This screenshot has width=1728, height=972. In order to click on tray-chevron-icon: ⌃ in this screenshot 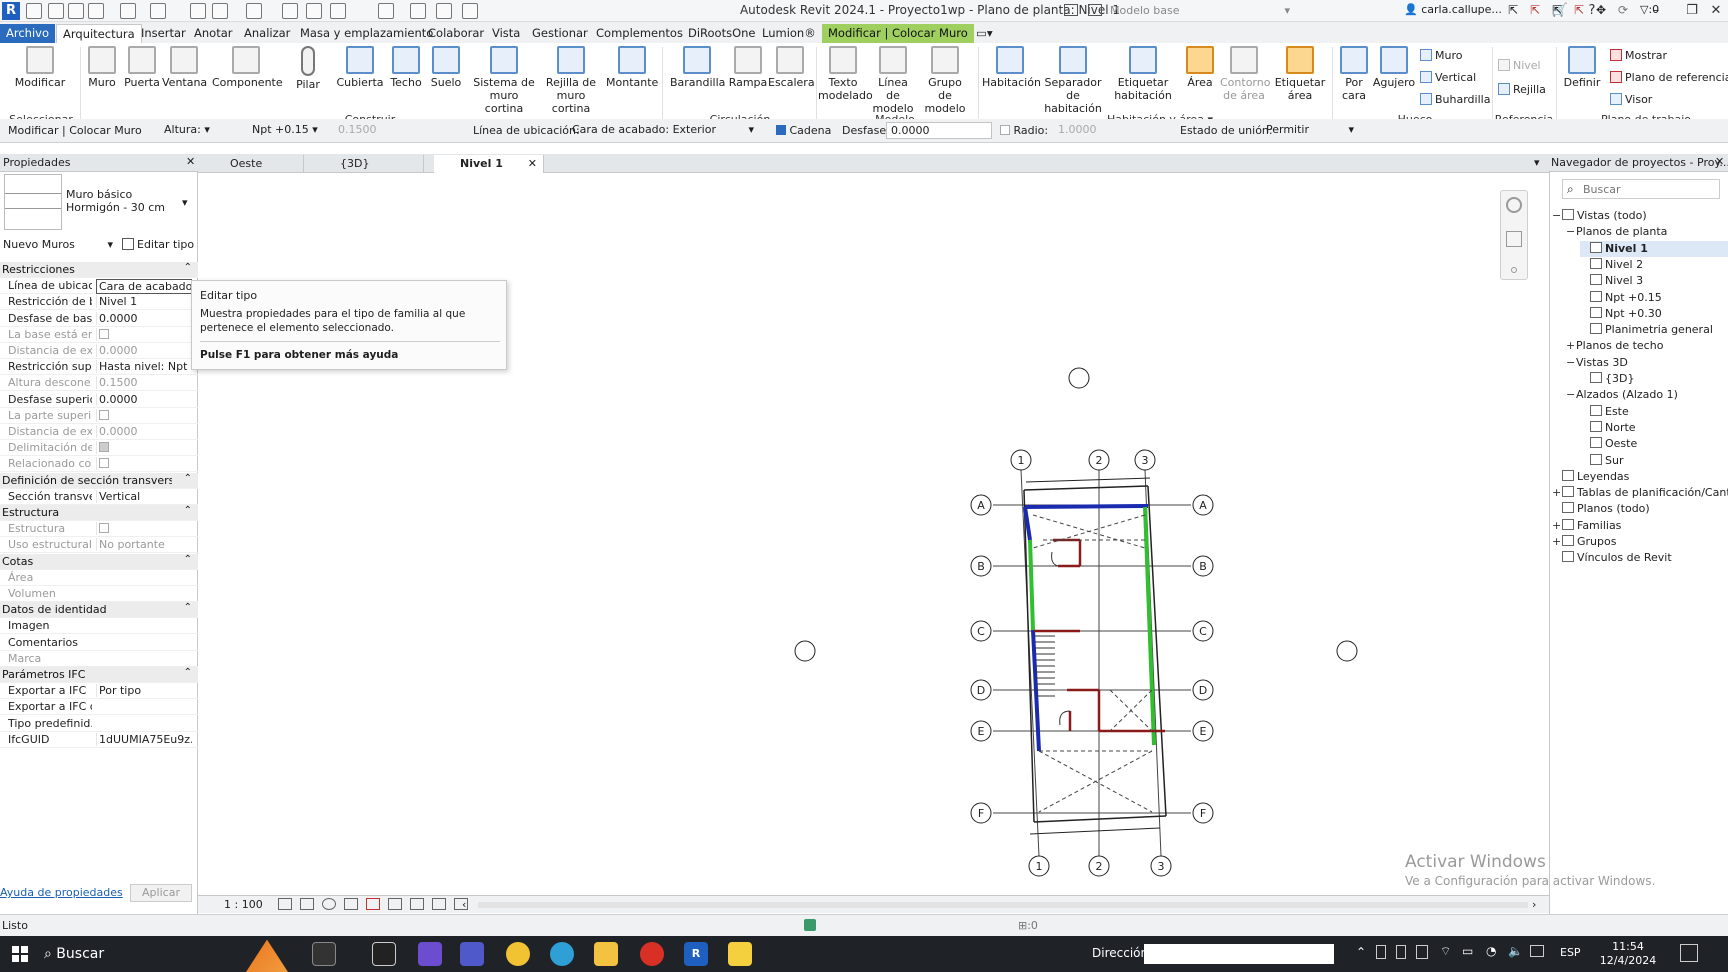, I will do `click(1361, 952)`.